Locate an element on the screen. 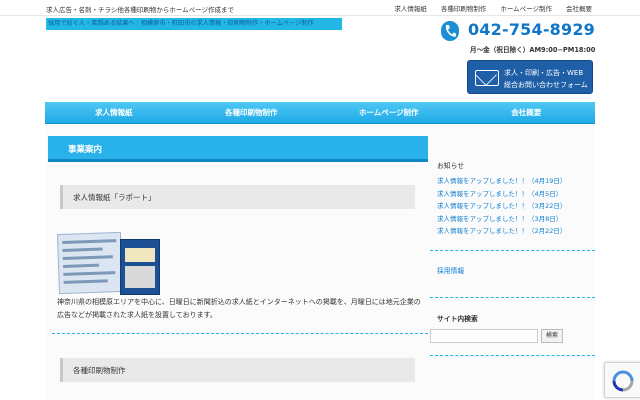 The image size is (640, 400). phone-icon is located at coordinates (450, 31).